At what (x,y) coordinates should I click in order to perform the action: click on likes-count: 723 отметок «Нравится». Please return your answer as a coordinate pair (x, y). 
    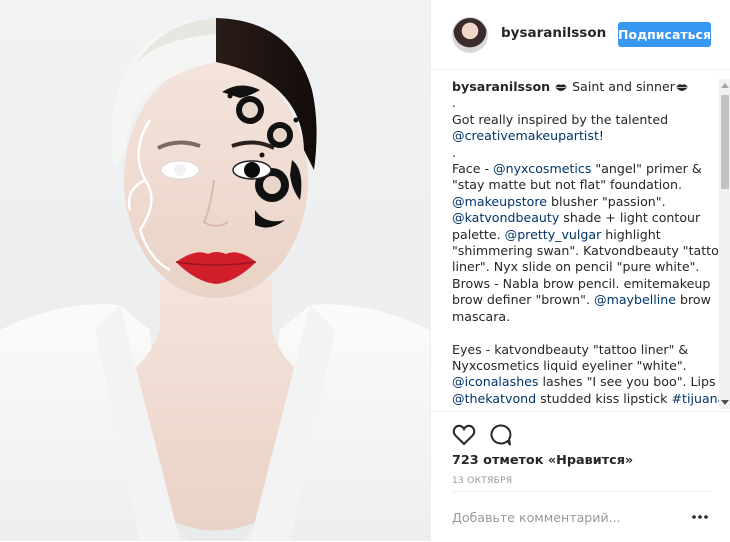
    Looking at the image, I should click on (542, 460).